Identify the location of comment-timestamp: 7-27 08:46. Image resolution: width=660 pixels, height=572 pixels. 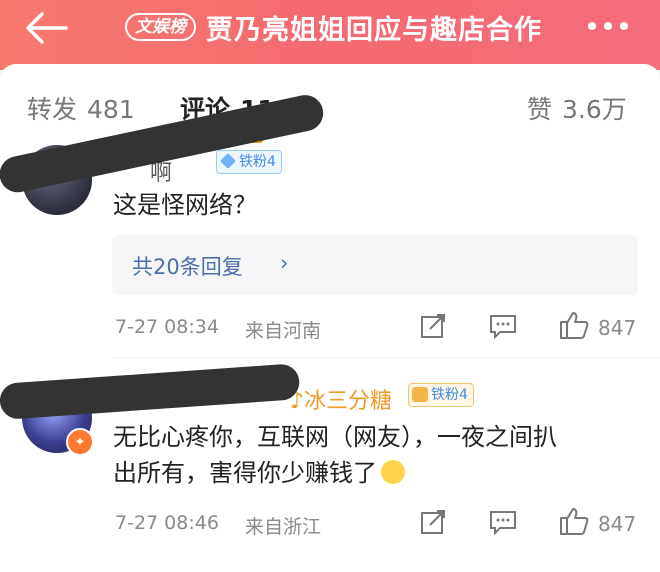
(167, 523).